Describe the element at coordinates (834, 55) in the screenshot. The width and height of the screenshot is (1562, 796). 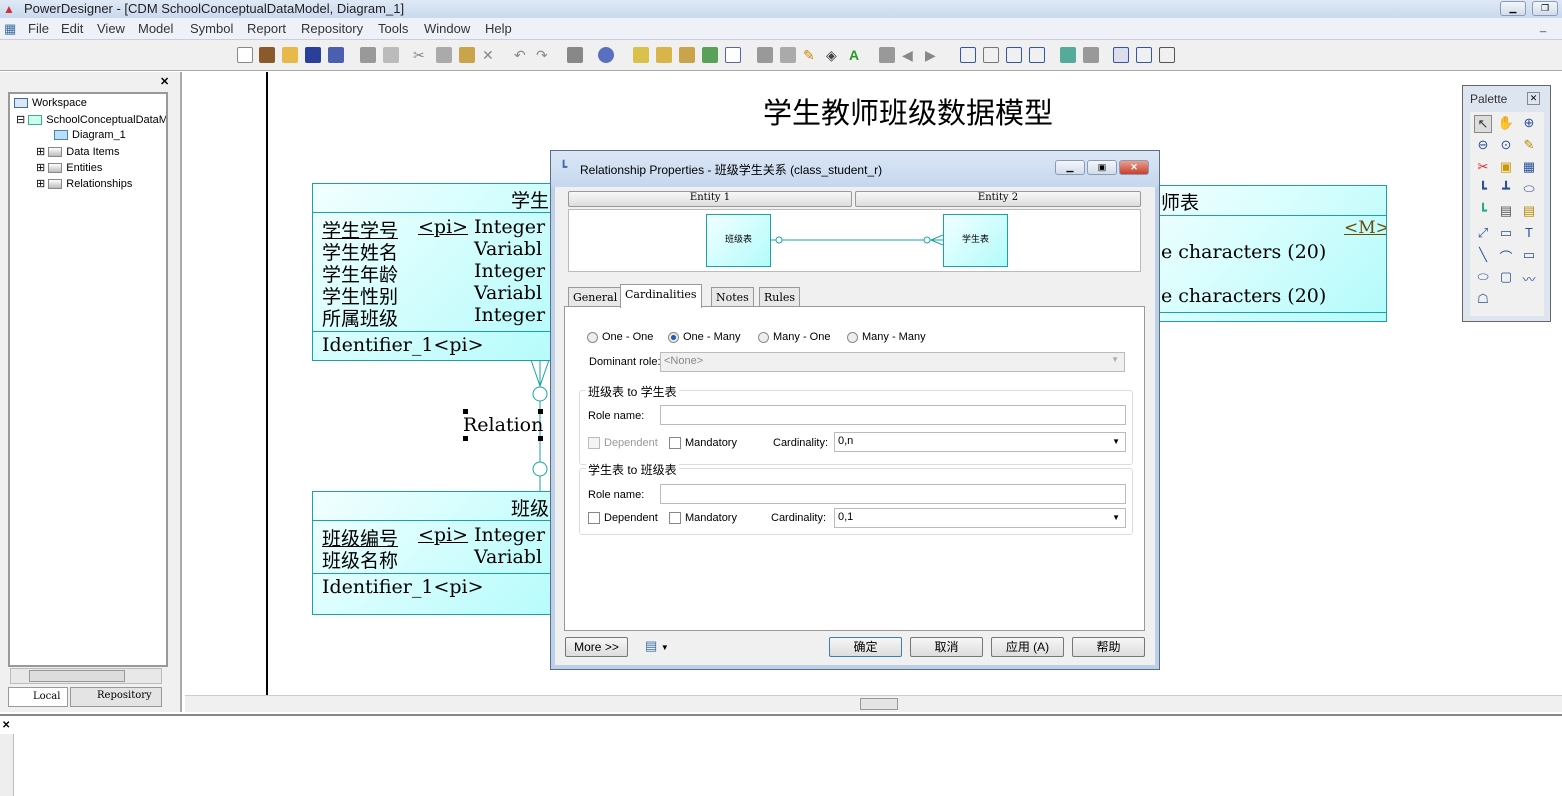
I see `fill-icon: ◈` at that location.